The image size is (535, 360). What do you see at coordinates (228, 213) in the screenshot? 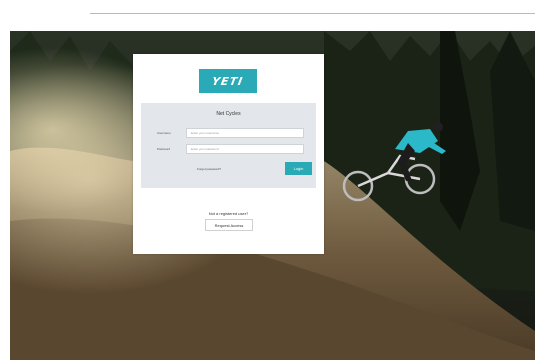
I see `not-registered-text: Not a registered user?` at bounding box center [228, 213].